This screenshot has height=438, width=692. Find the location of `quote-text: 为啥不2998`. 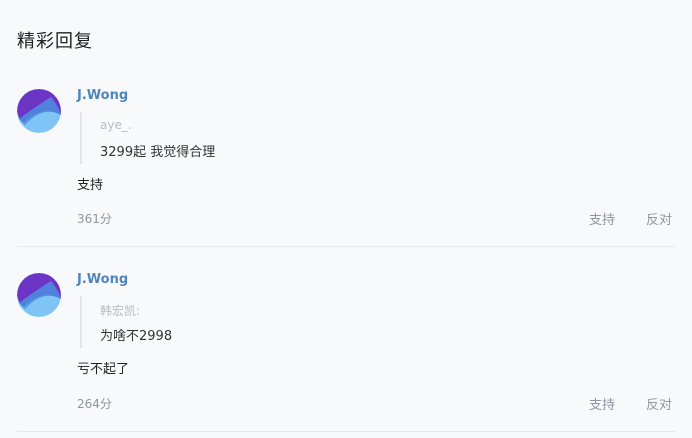

quote-text: 为啥不2998 is located at coordinates (136, 336).